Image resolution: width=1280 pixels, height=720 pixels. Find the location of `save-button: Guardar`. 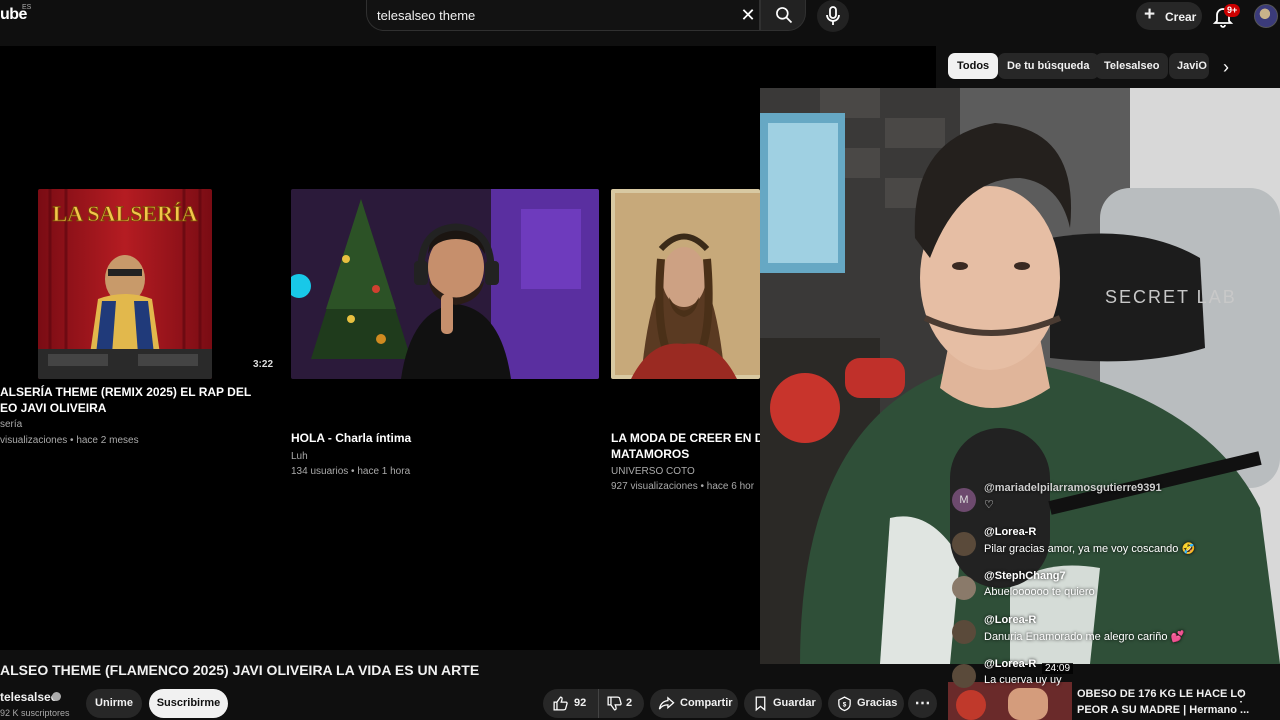

save-button: Guardar is located at coordinates (783, 703).